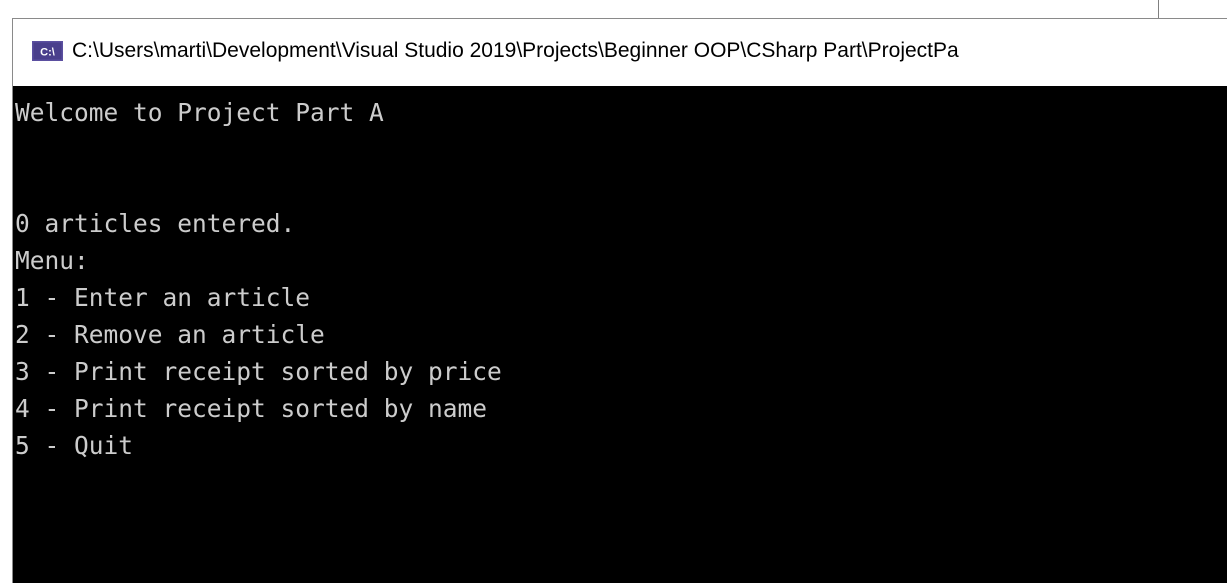 Image resolution: width=1227 pixels, height=583 pixels. I want to click on console-line-menu-heading: Menu:, so click(52, 260).